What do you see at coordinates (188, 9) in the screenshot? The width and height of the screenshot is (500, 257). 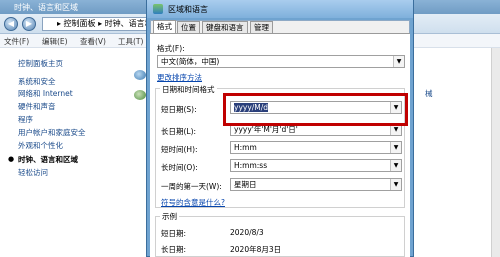 I see `dialog-title: 区域和语言` at bounding box center [188, 9].